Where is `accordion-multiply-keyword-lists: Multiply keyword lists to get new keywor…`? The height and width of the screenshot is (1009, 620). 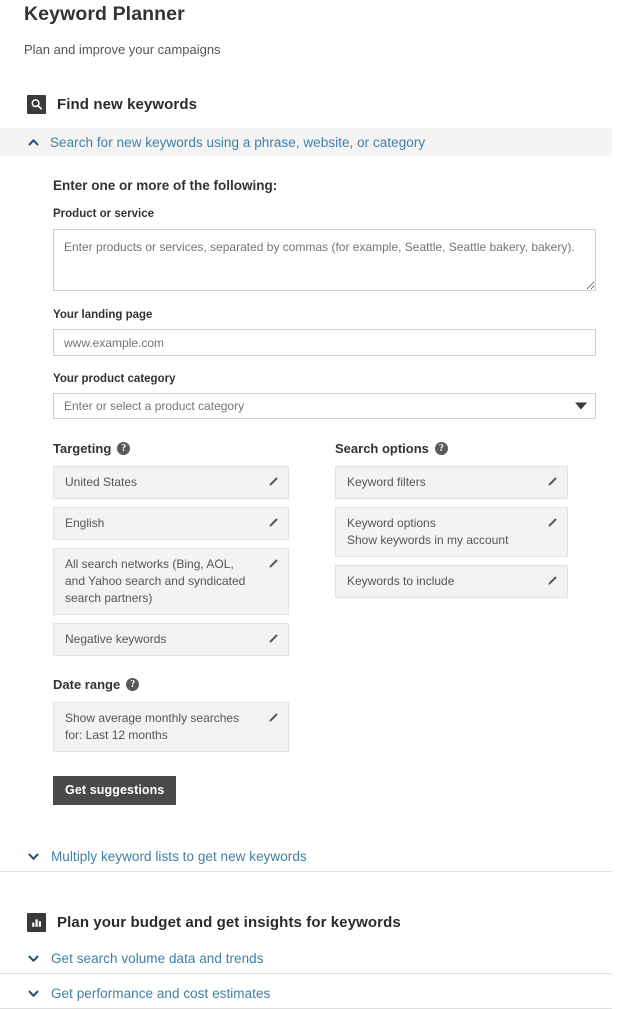 accordion-multiply-keyword-lists: Multiply keyword lists to get new keywor… is located at coordinates (306, 860).